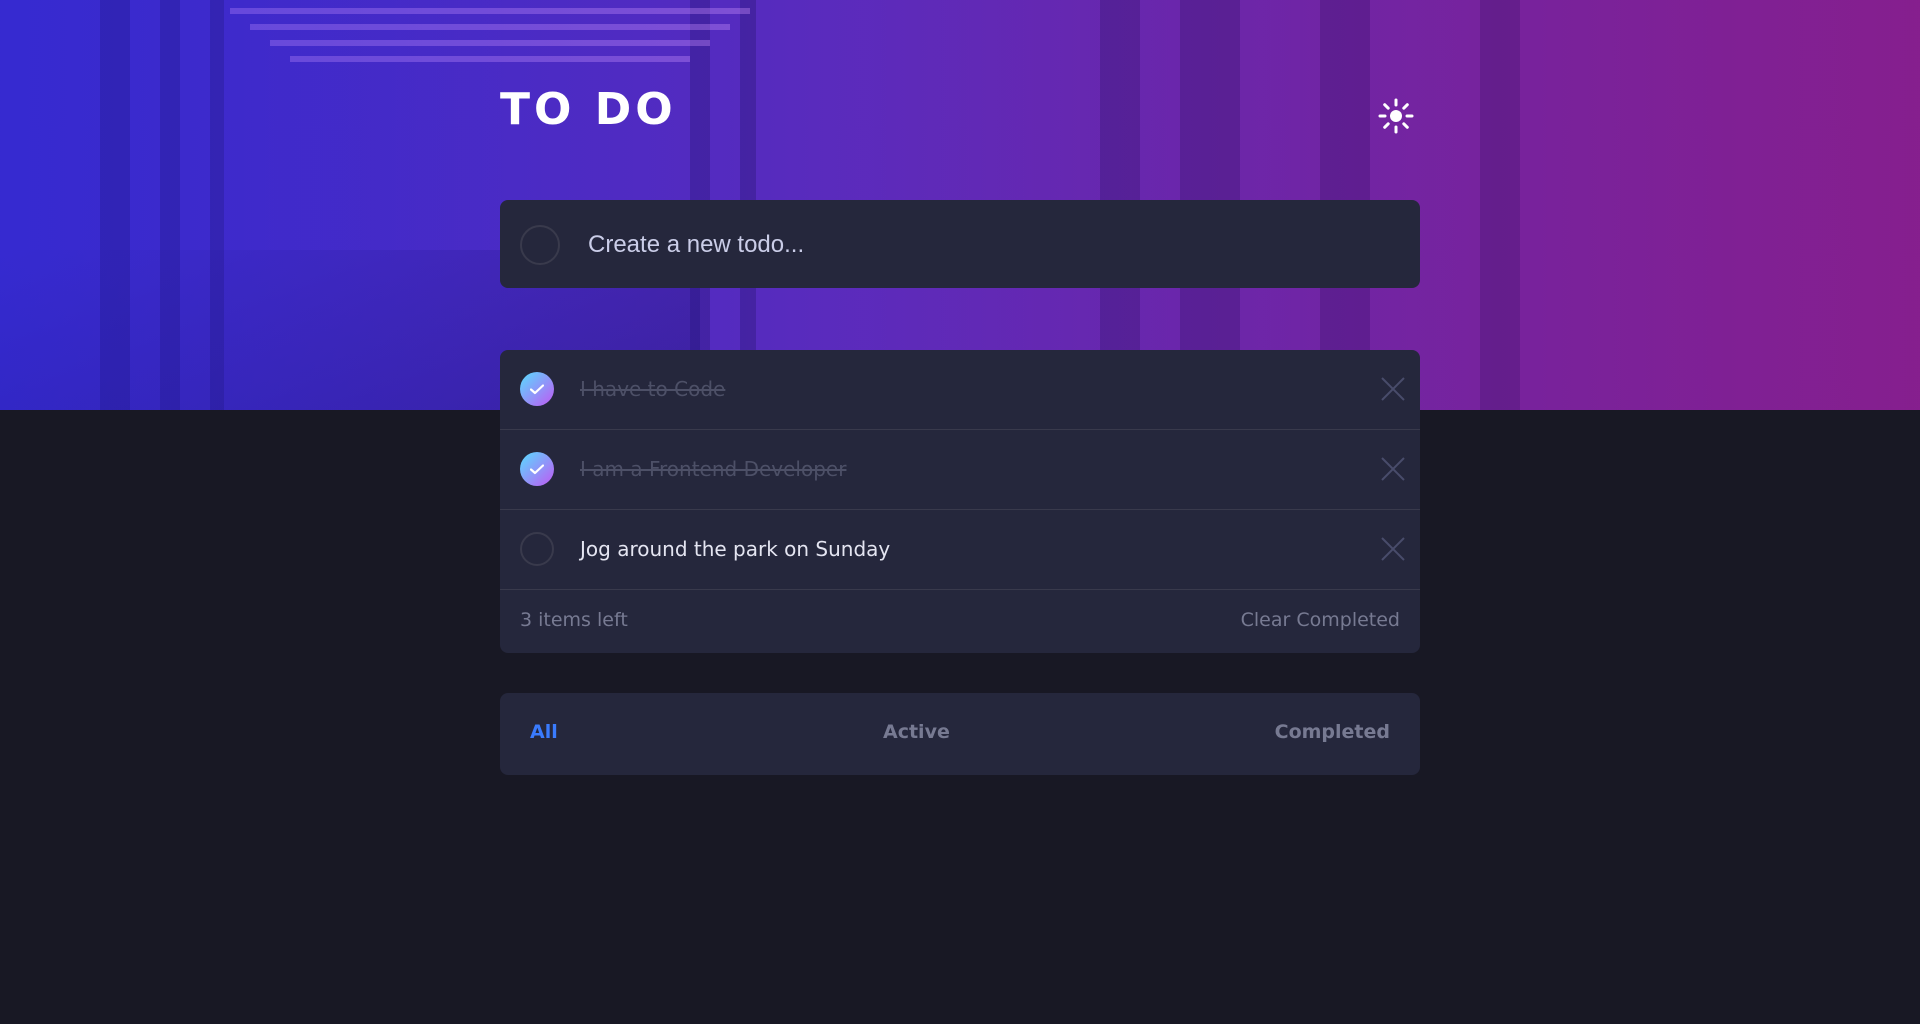 Image resolution: width=1920 pixels, height=1024 pixels. Describe the element at coordinates (988, 245) in the screenshot. I see `new-todo-input` at that location.